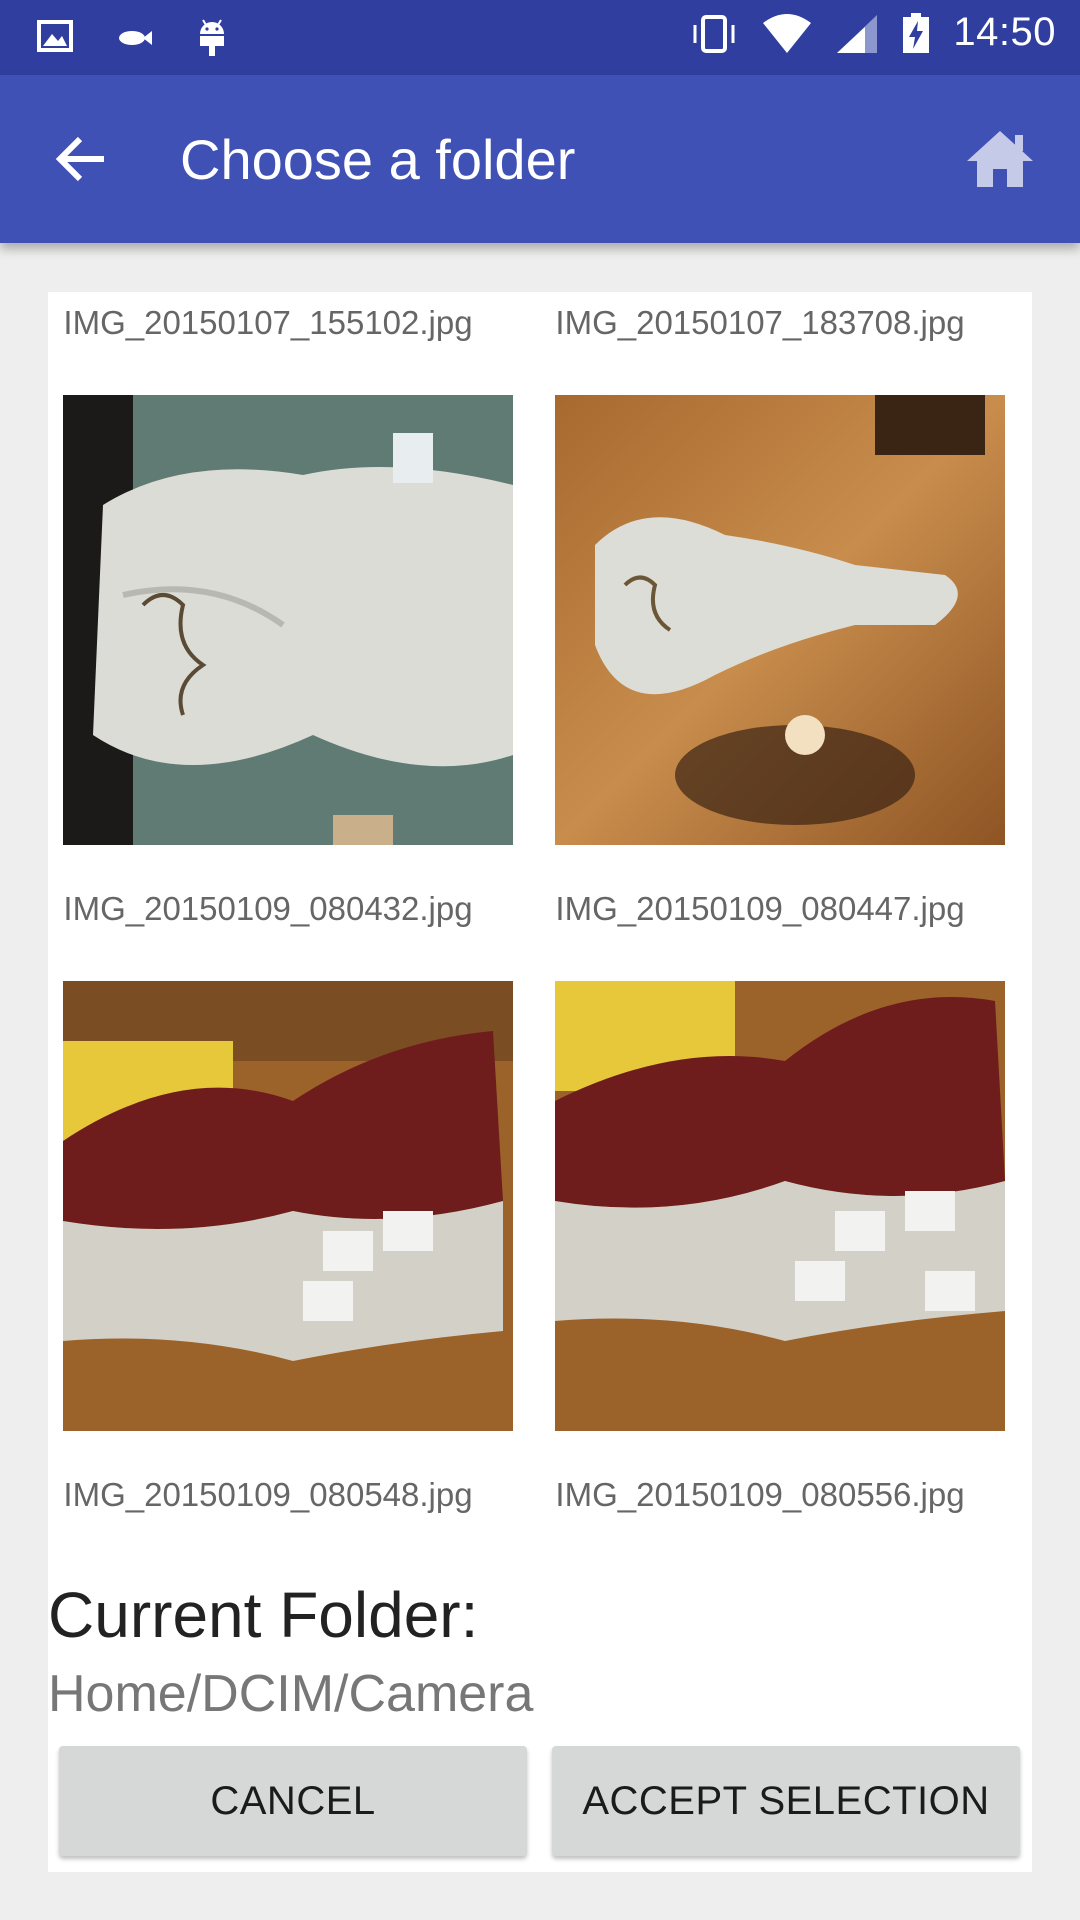 This screenshot has width=1080, height=1920. What do you see at coordinates (540, 37) in the screenshot?
I see `status-bar: 14:50` at bounding box center [540, 37].